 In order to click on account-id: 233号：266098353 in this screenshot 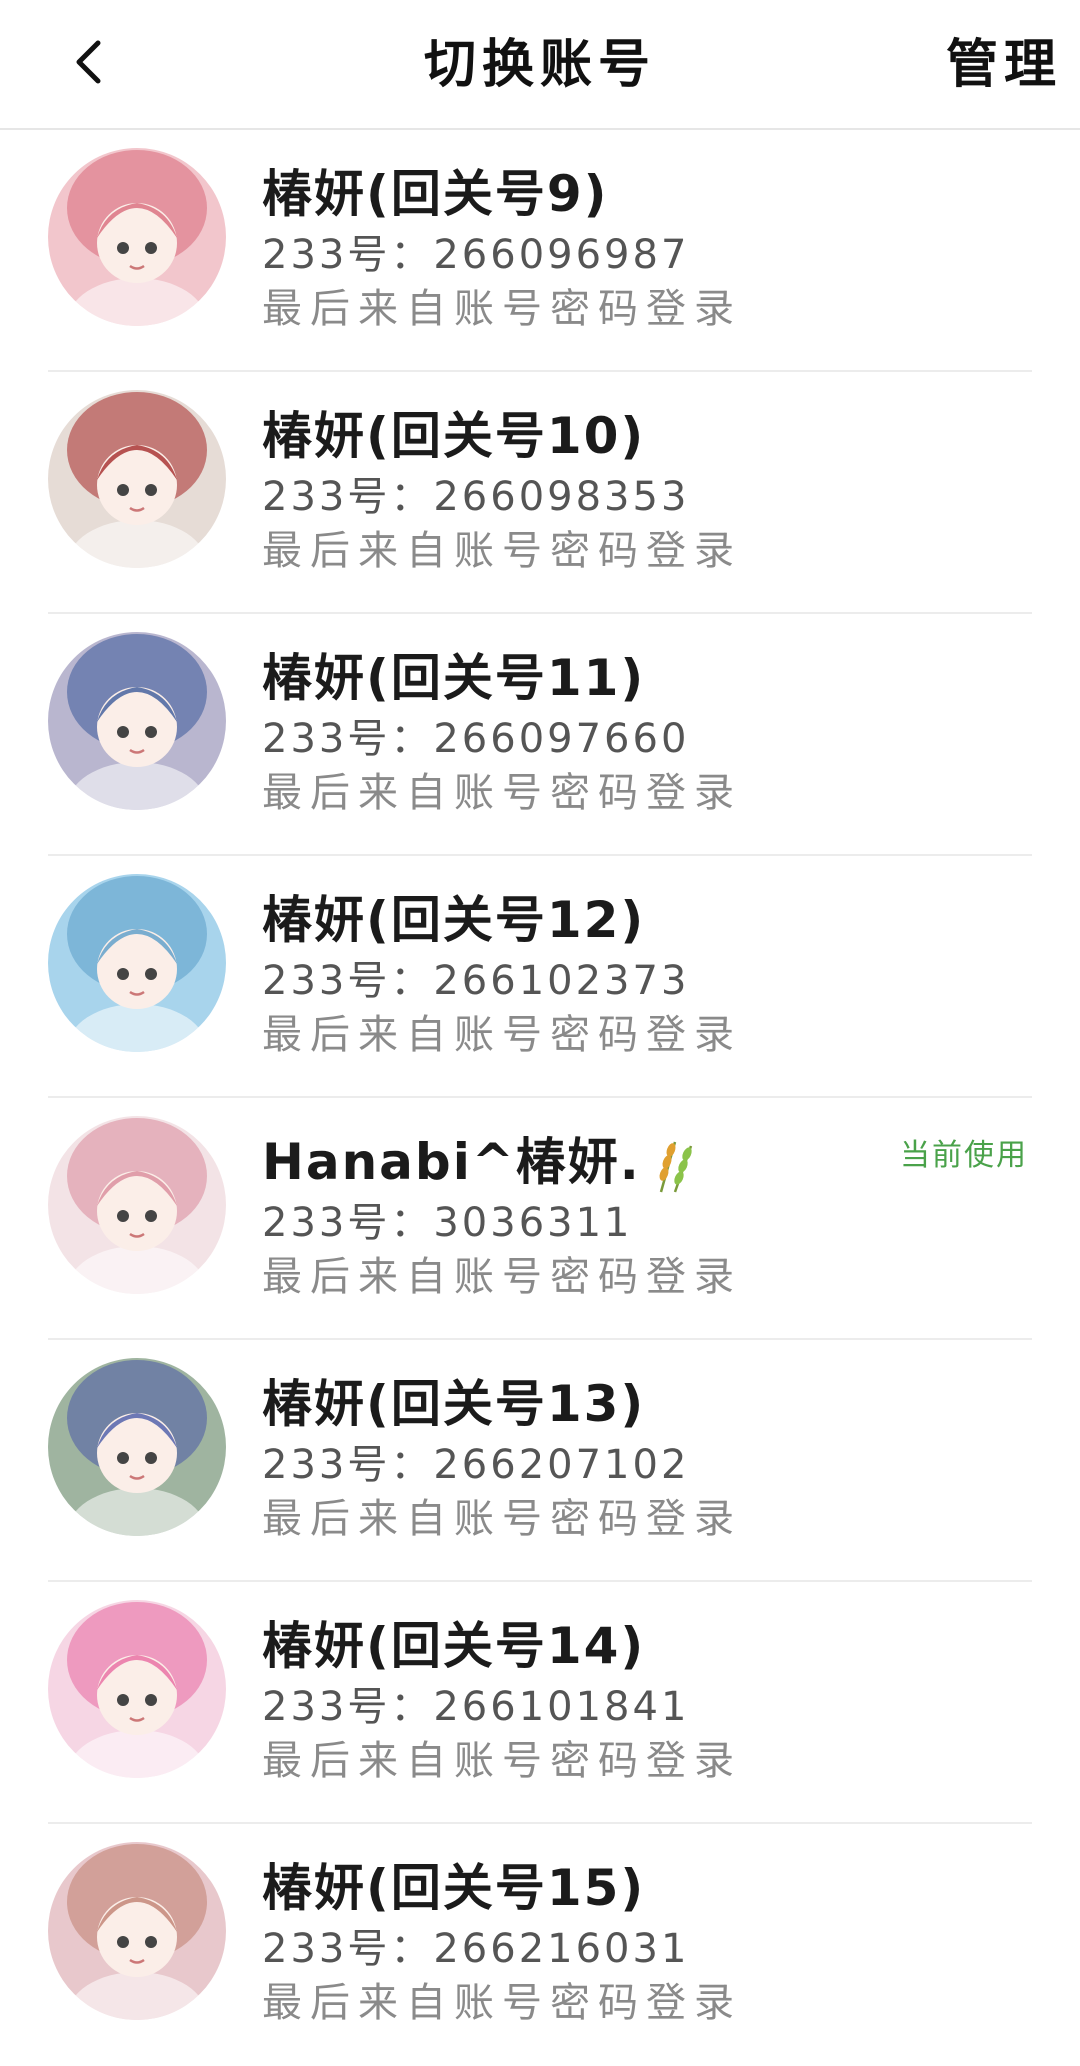, I will do `click(476, 497)`.